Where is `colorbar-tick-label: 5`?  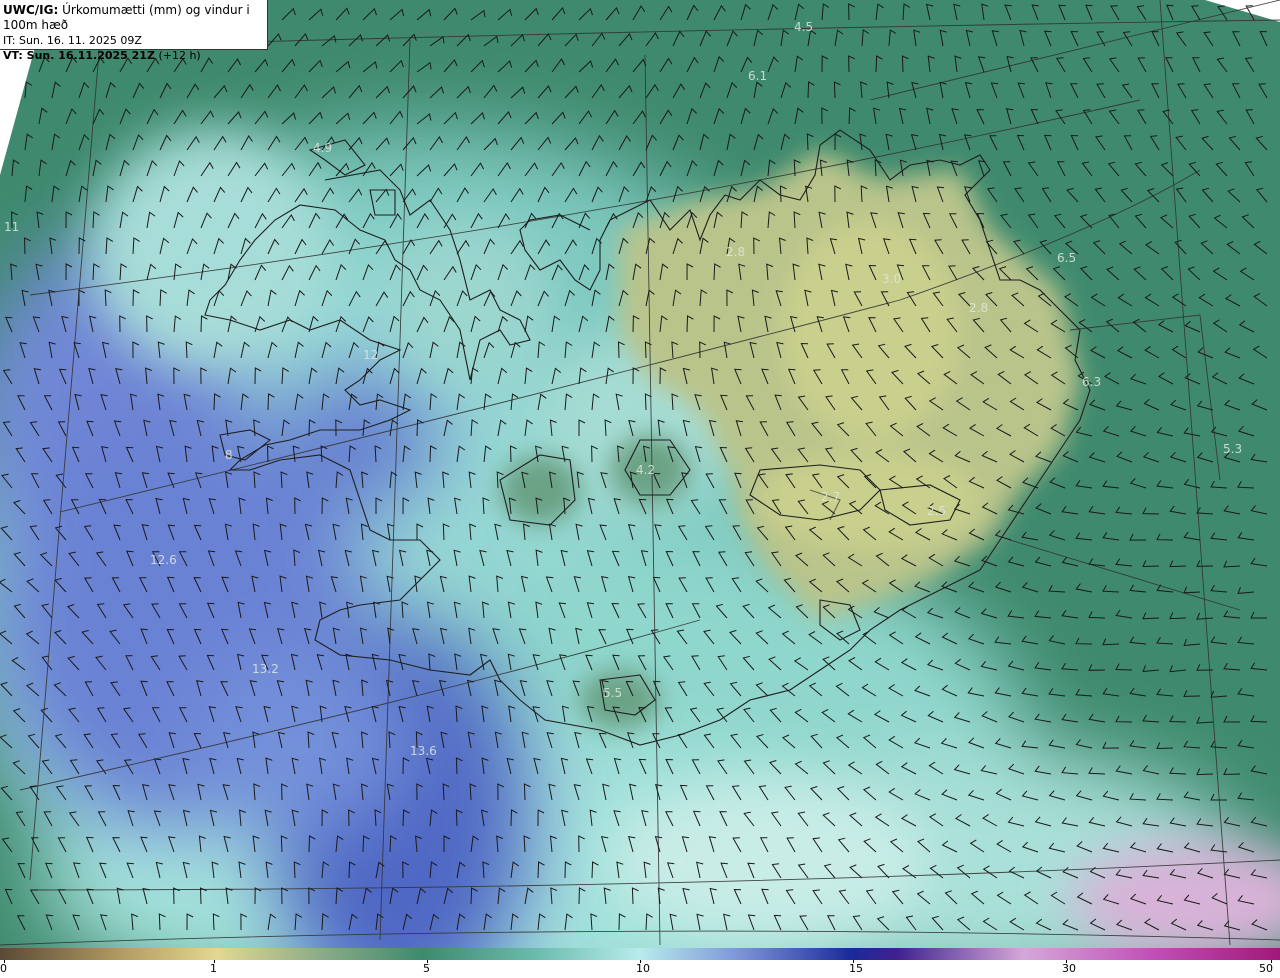
colorbar-tick-label: 5 is located at coordinates (426, 968).